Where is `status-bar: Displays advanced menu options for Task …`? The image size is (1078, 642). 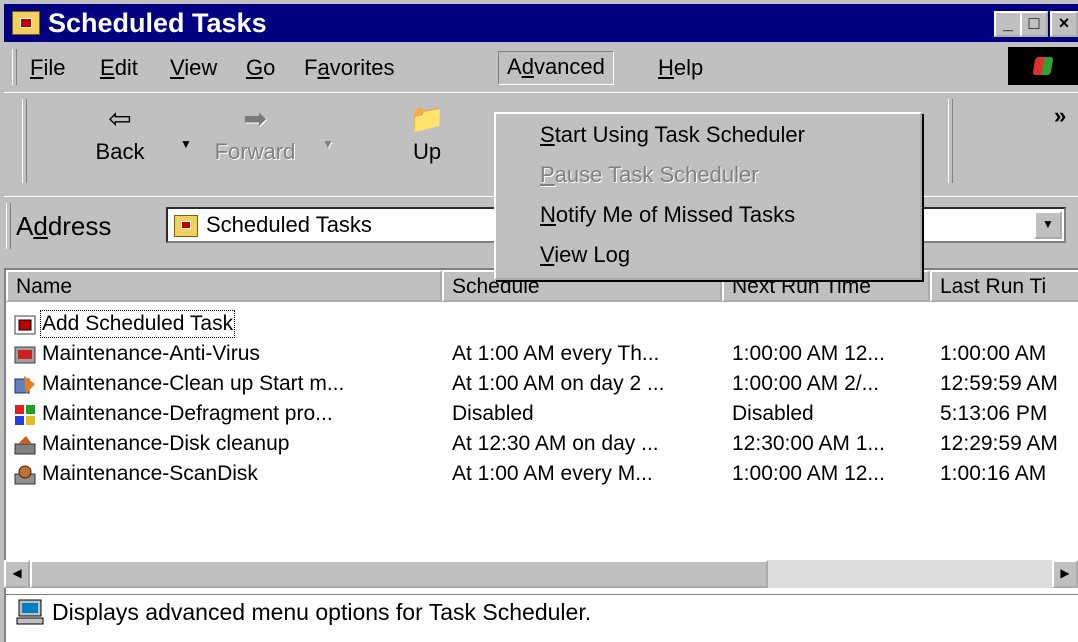
status-bar: Displays advanced menu options for Task … is located at coordinates (541, 613).